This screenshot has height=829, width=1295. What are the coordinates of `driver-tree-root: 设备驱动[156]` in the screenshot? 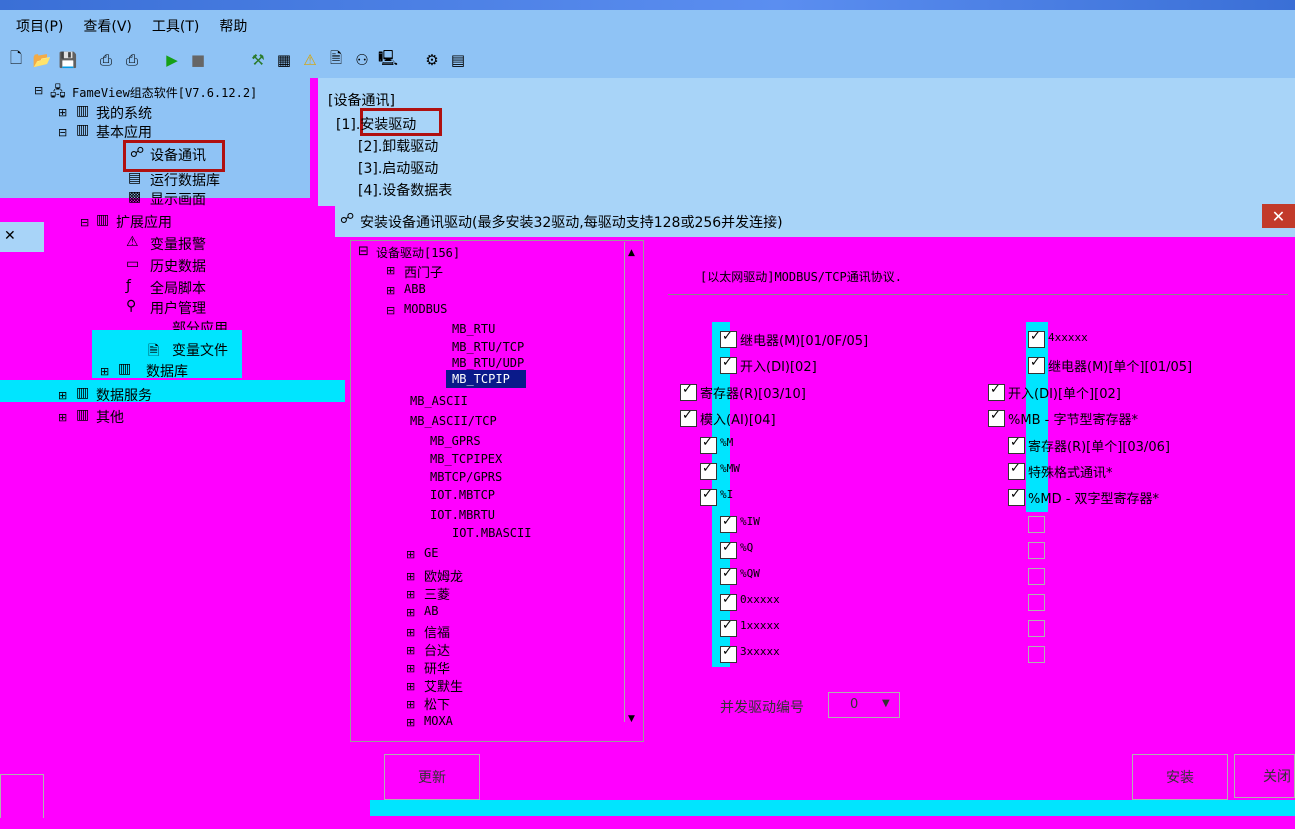 It's located at (418, 252).